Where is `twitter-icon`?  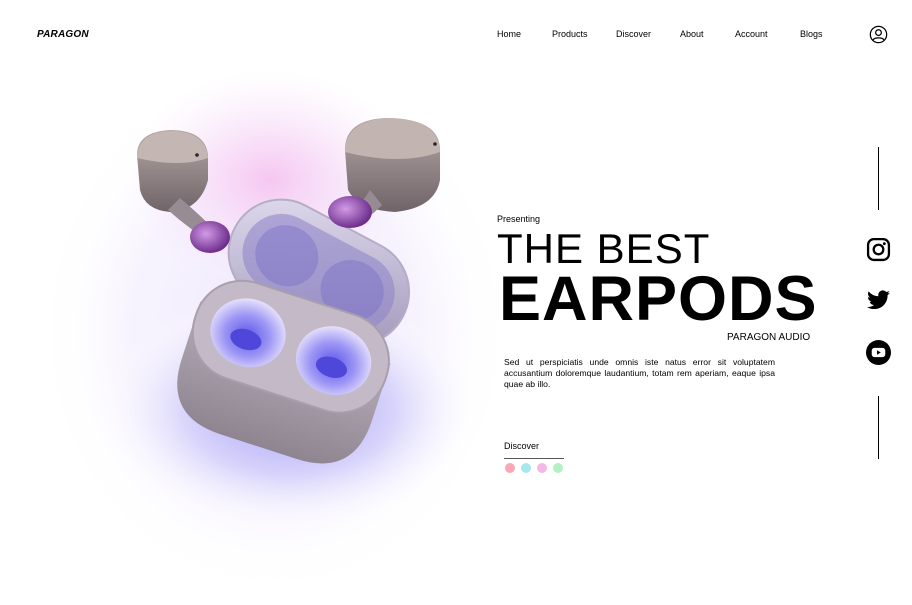 twitter-icon is located at coordinates (878, 300).